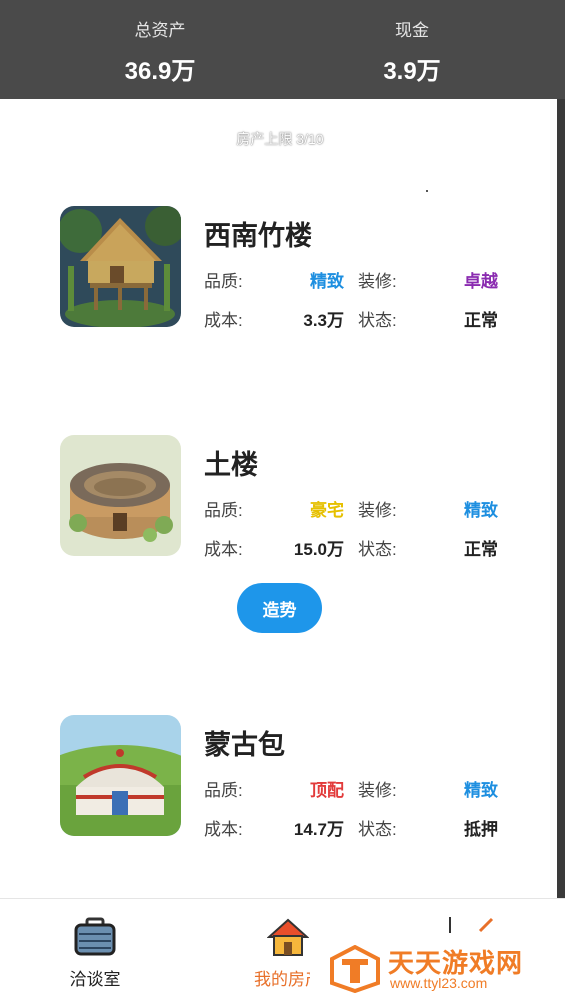 This screenshot has width=565, height=1005. I want to click on quality-value: 顶配, so click(327, 790).